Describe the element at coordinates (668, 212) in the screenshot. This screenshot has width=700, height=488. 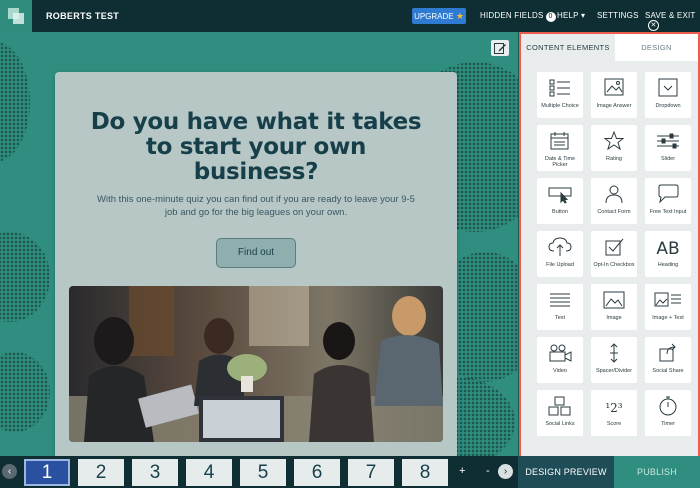
I see `element-label: Free Text Input` at that location.